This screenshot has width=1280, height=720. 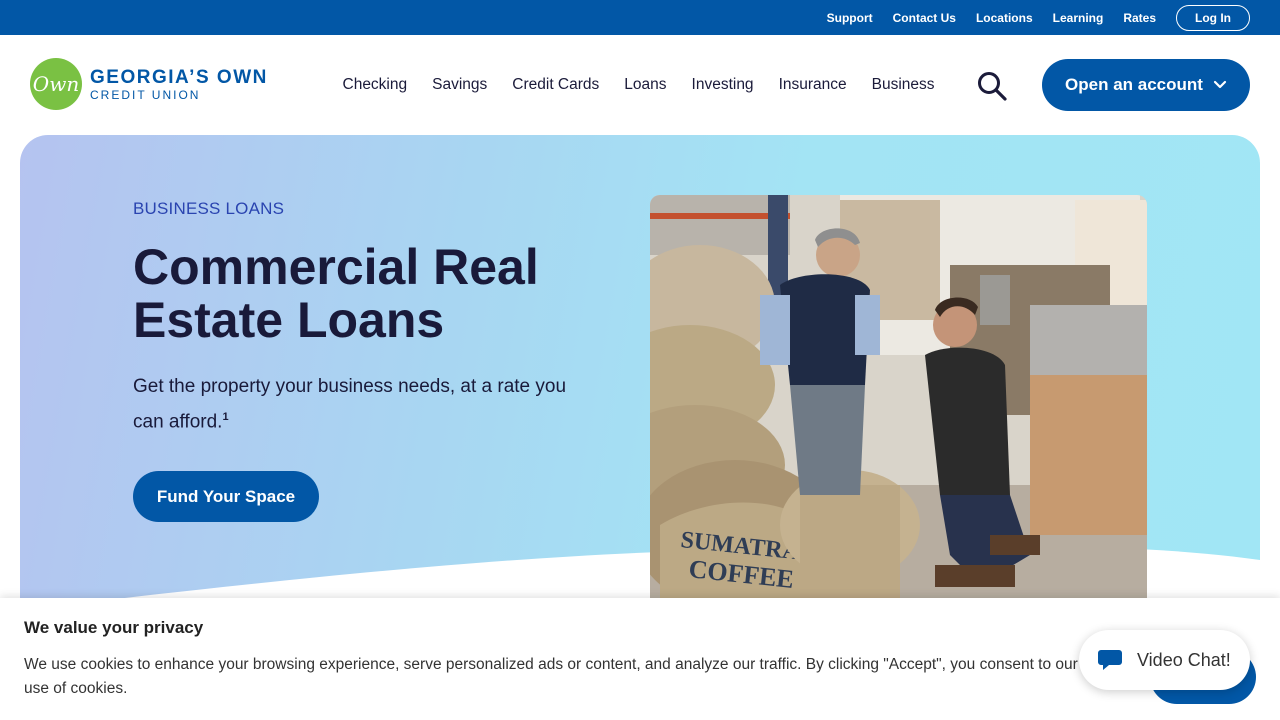 I want to click on nav-item-investing: Investing, so click(x=723, y=85).